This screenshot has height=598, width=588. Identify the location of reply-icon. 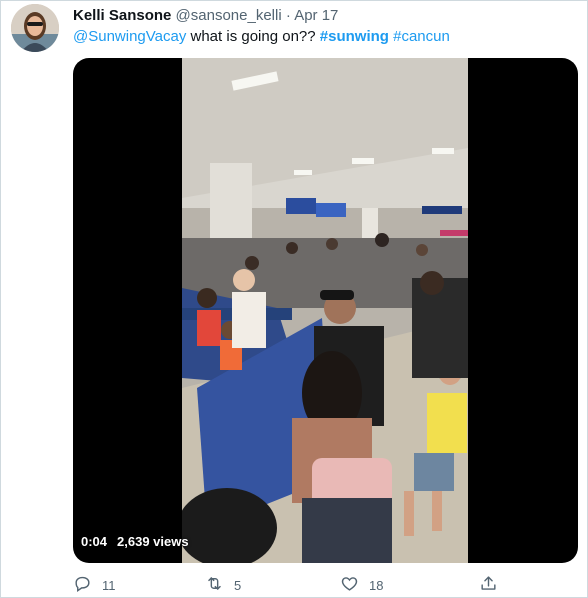
(82, 585).